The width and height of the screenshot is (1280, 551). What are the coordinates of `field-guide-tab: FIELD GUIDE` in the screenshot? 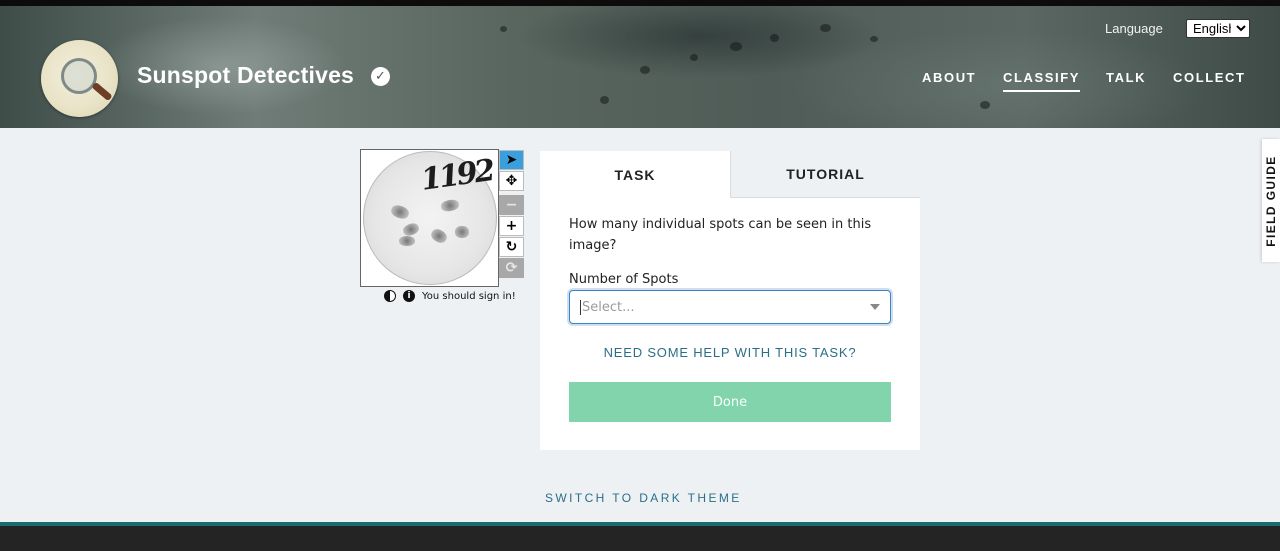 It's located at (1271, 200).